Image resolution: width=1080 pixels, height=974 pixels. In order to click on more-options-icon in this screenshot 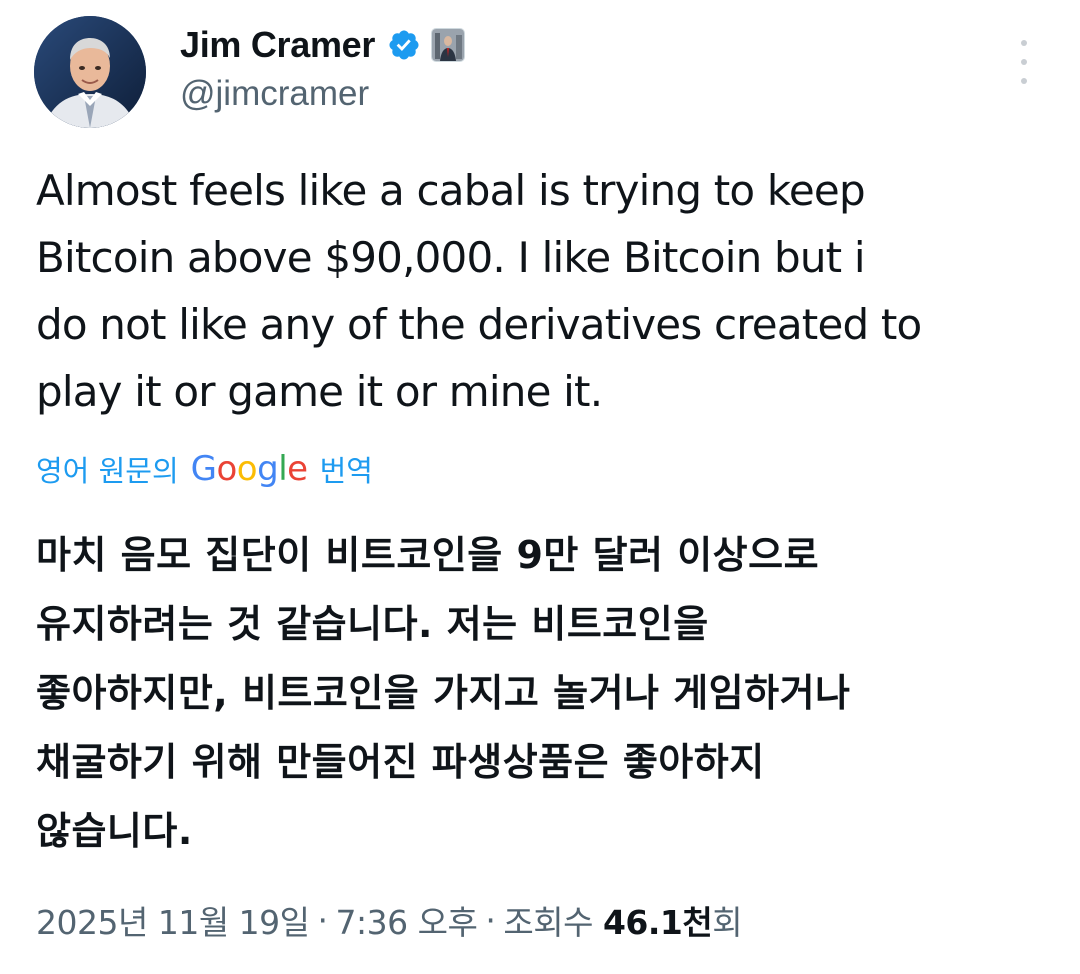, I will do `click(1024, 62)`.